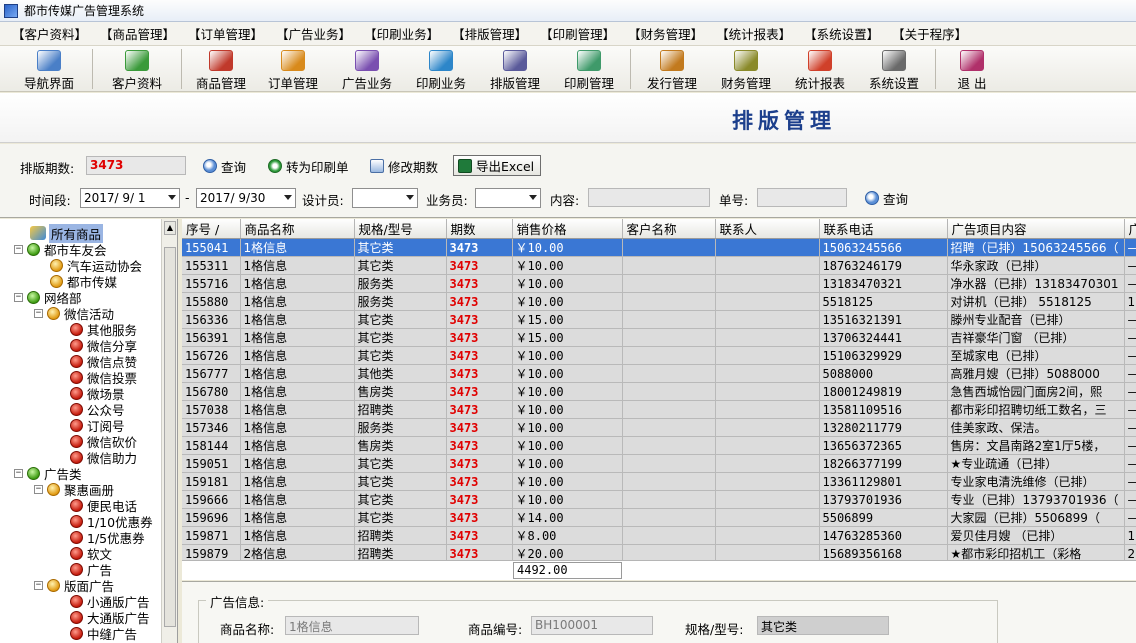  What do you see at coordinates (567, 229) in the screenshot?
I see `column-header: 销售价格` at bounding box center [567, 229].